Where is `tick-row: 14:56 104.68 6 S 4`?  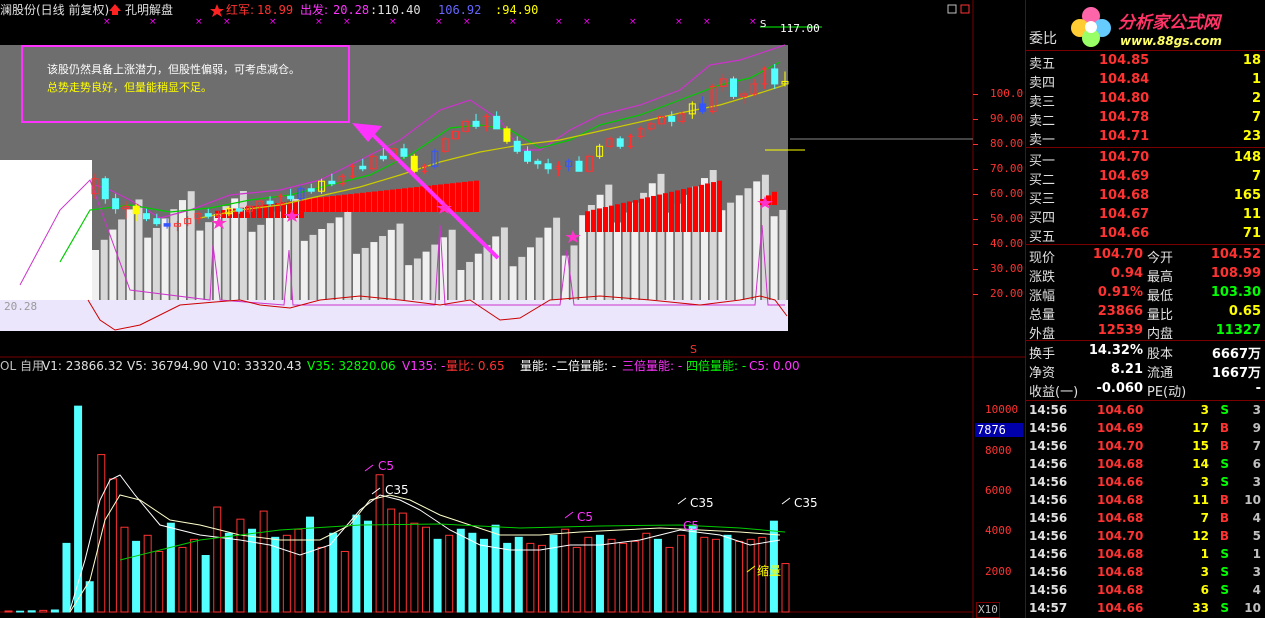
tick-row: 14:56 104.68 6 S 4 is located at coordinates (1146, 590).